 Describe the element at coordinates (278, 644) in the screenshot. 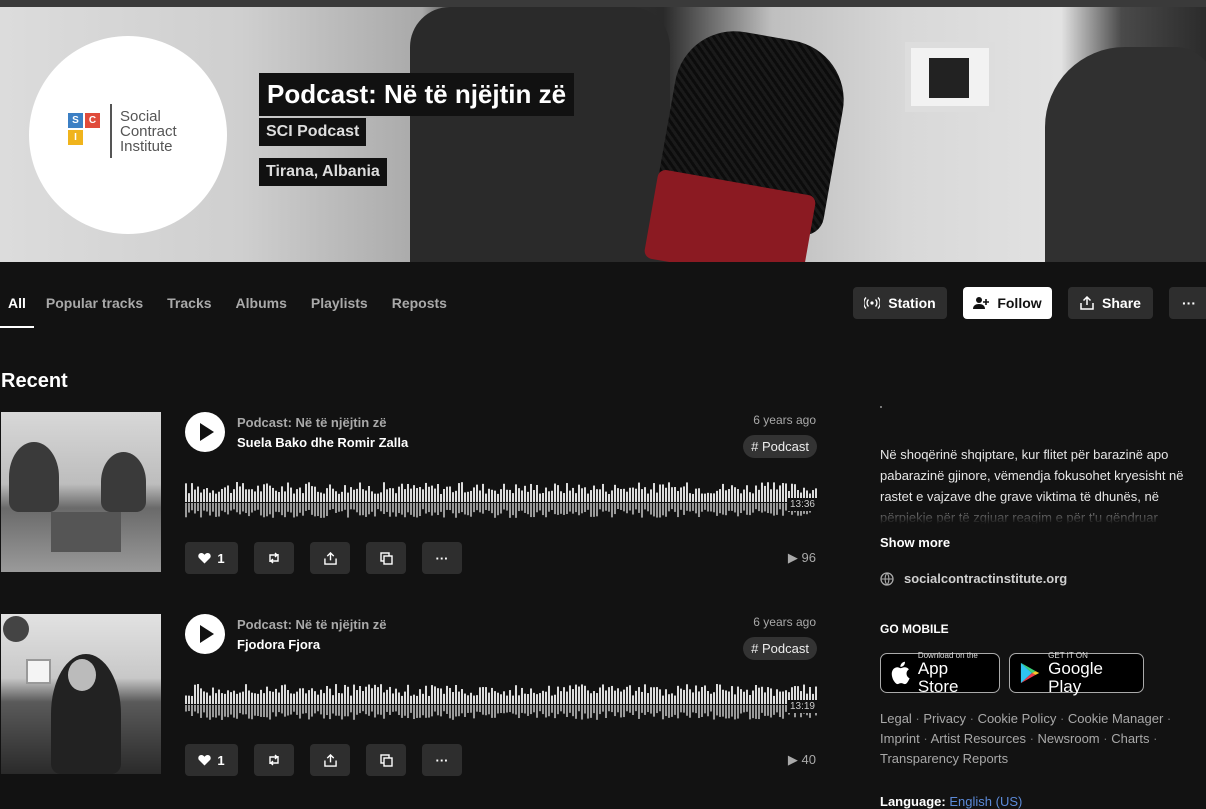

I see `track-title: Fjodora Fjora` at that location.